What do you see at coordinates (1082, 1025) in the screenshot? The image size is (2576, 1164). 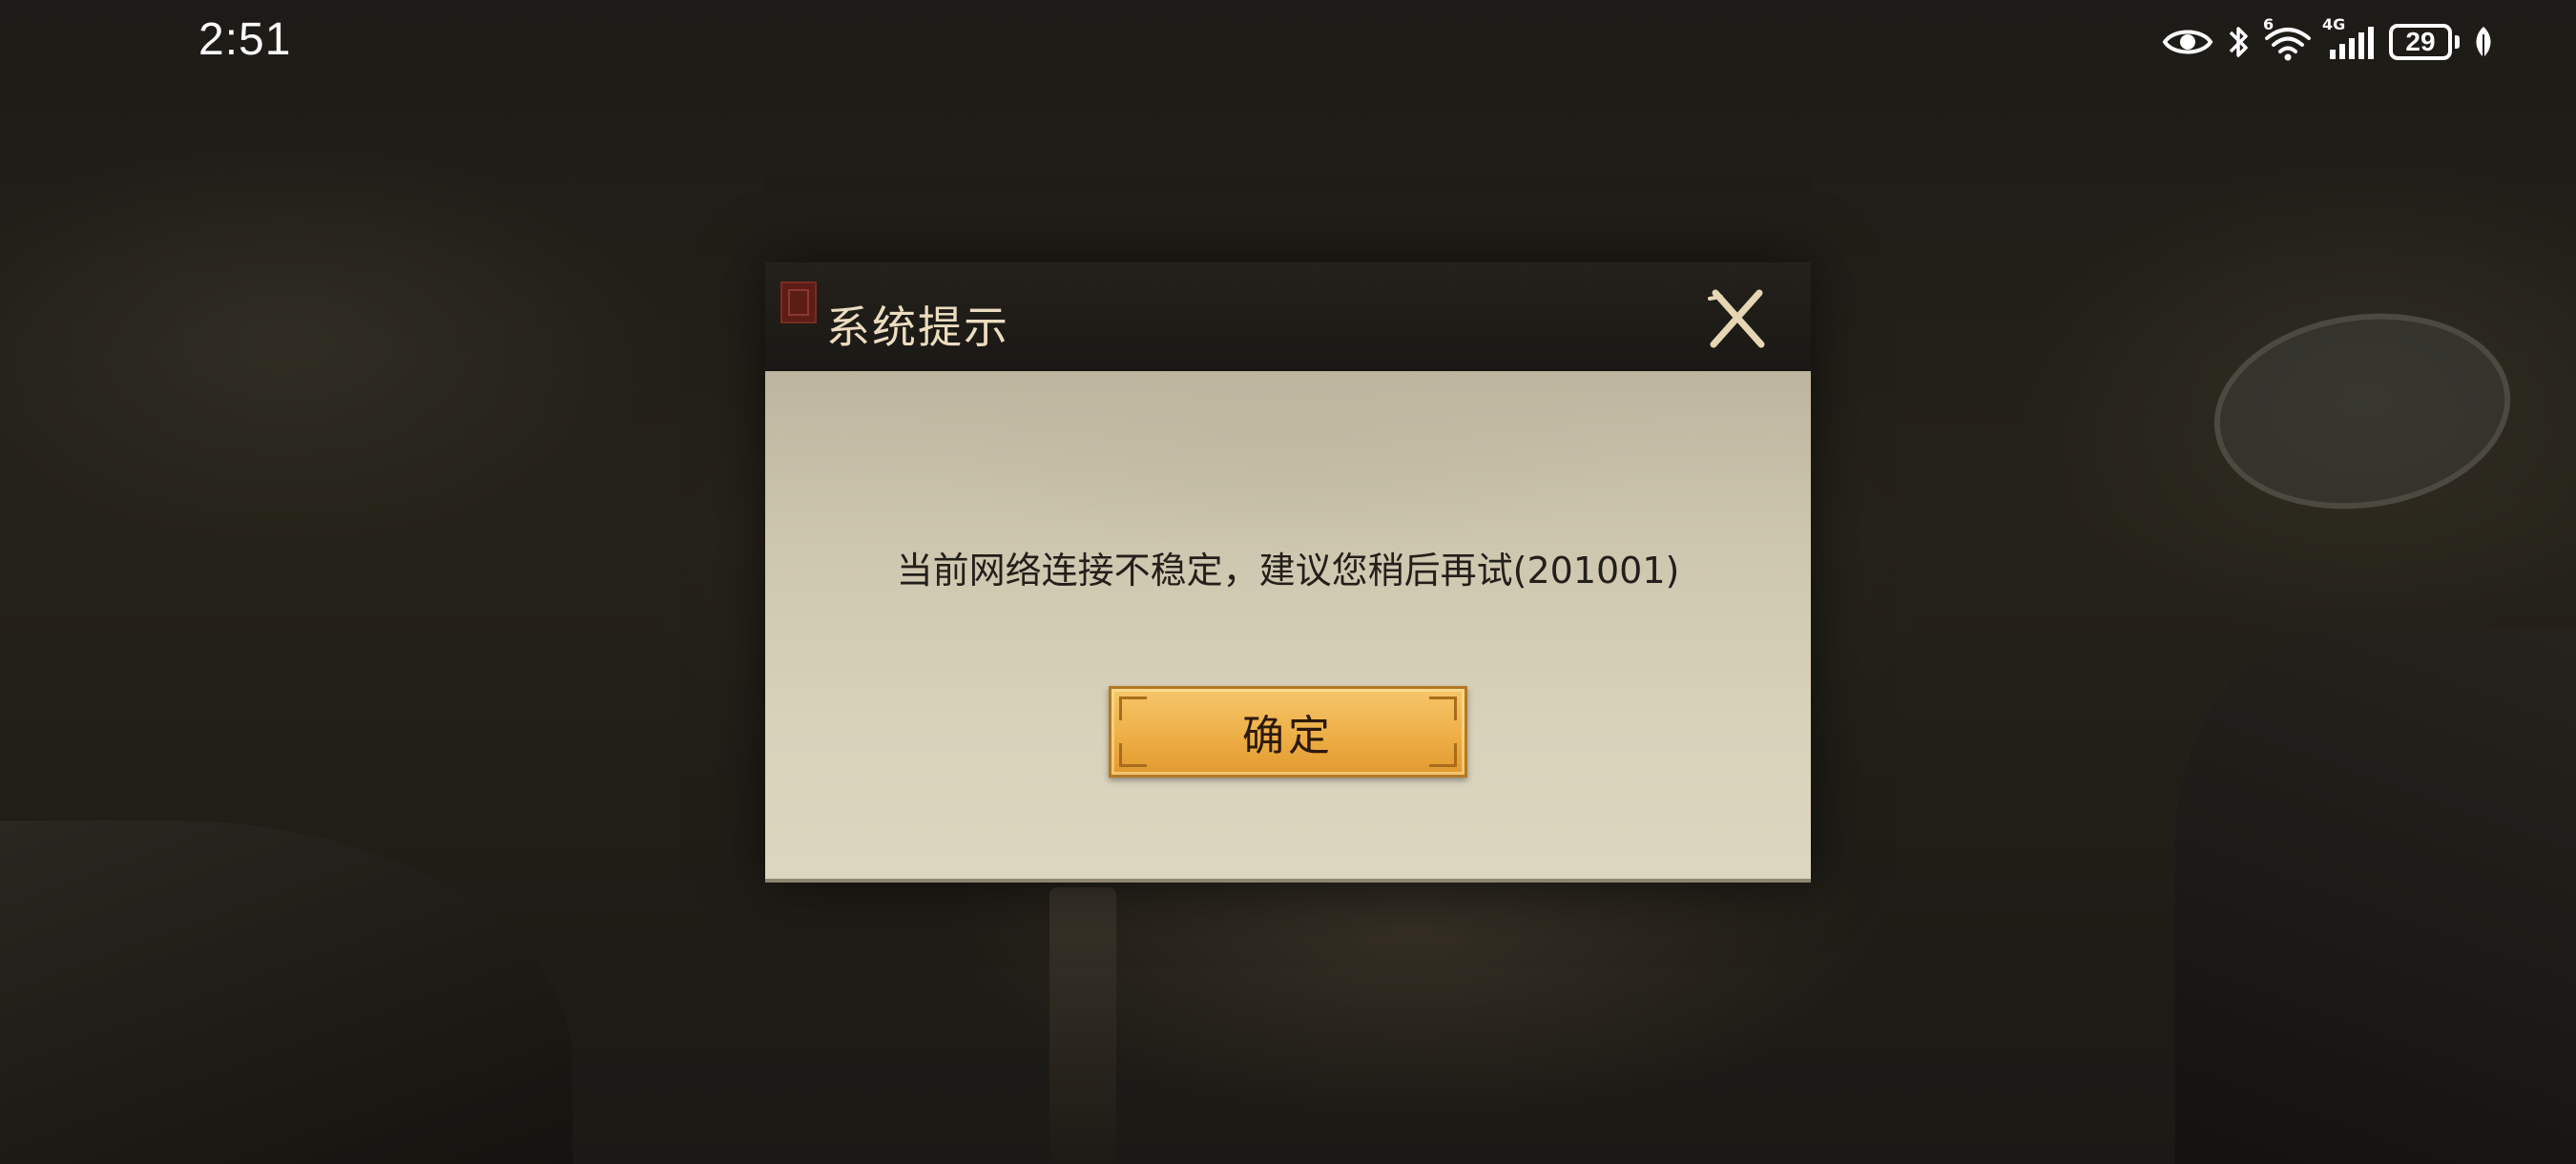 I see `background-tower` at bounding box center [1082, 1025].